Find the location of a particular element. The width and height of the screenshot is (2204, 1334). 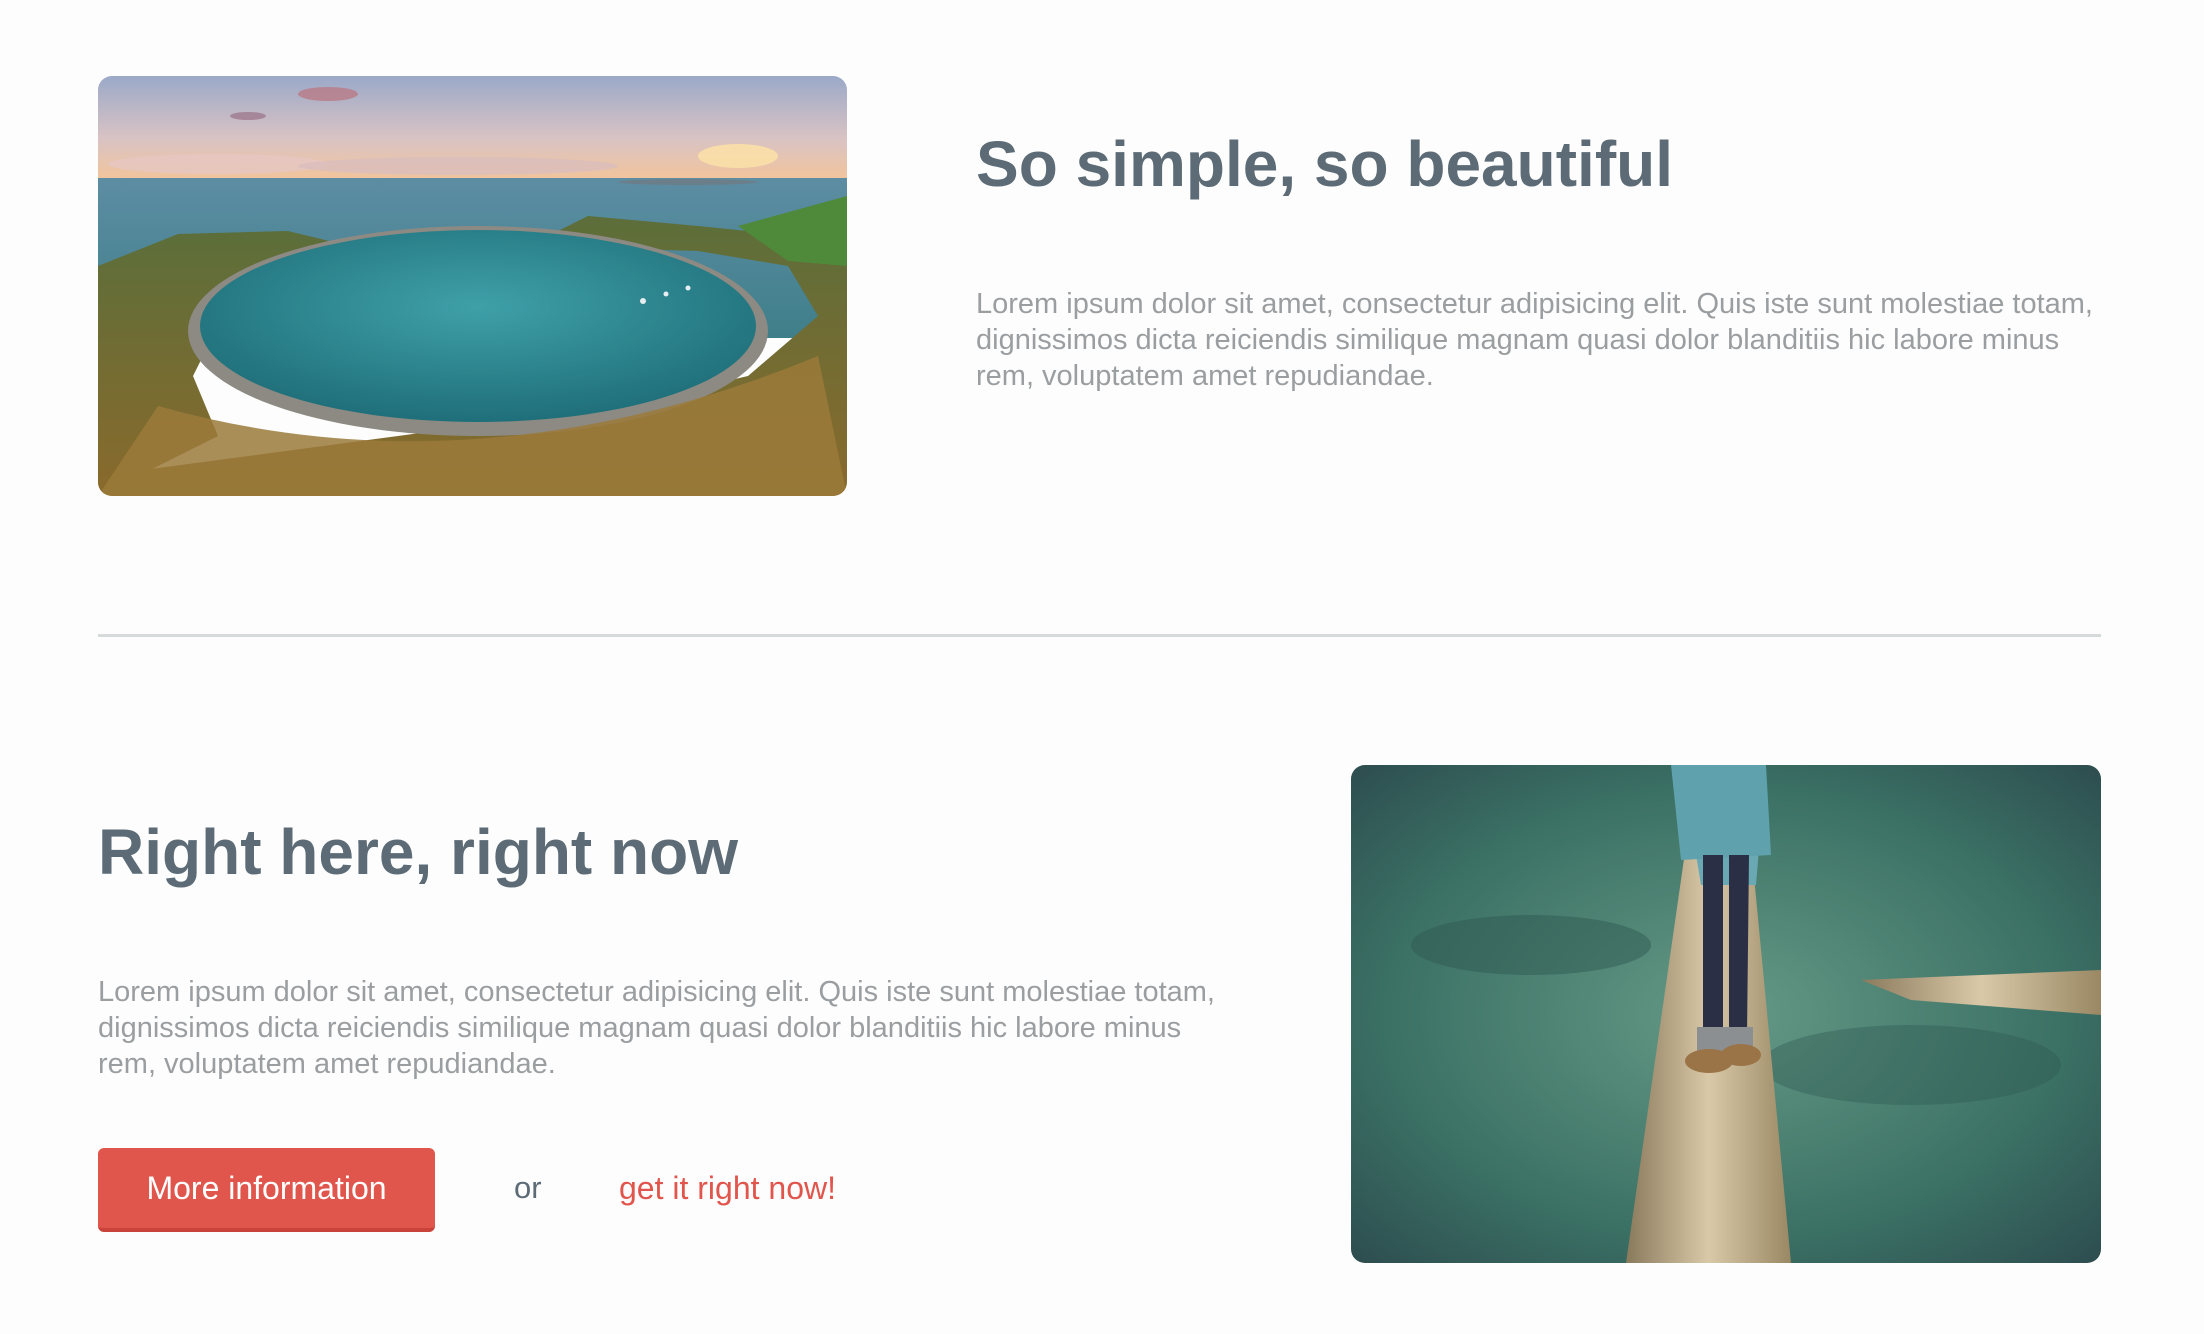

or-separator: or is located at coordinates (528, 1187).